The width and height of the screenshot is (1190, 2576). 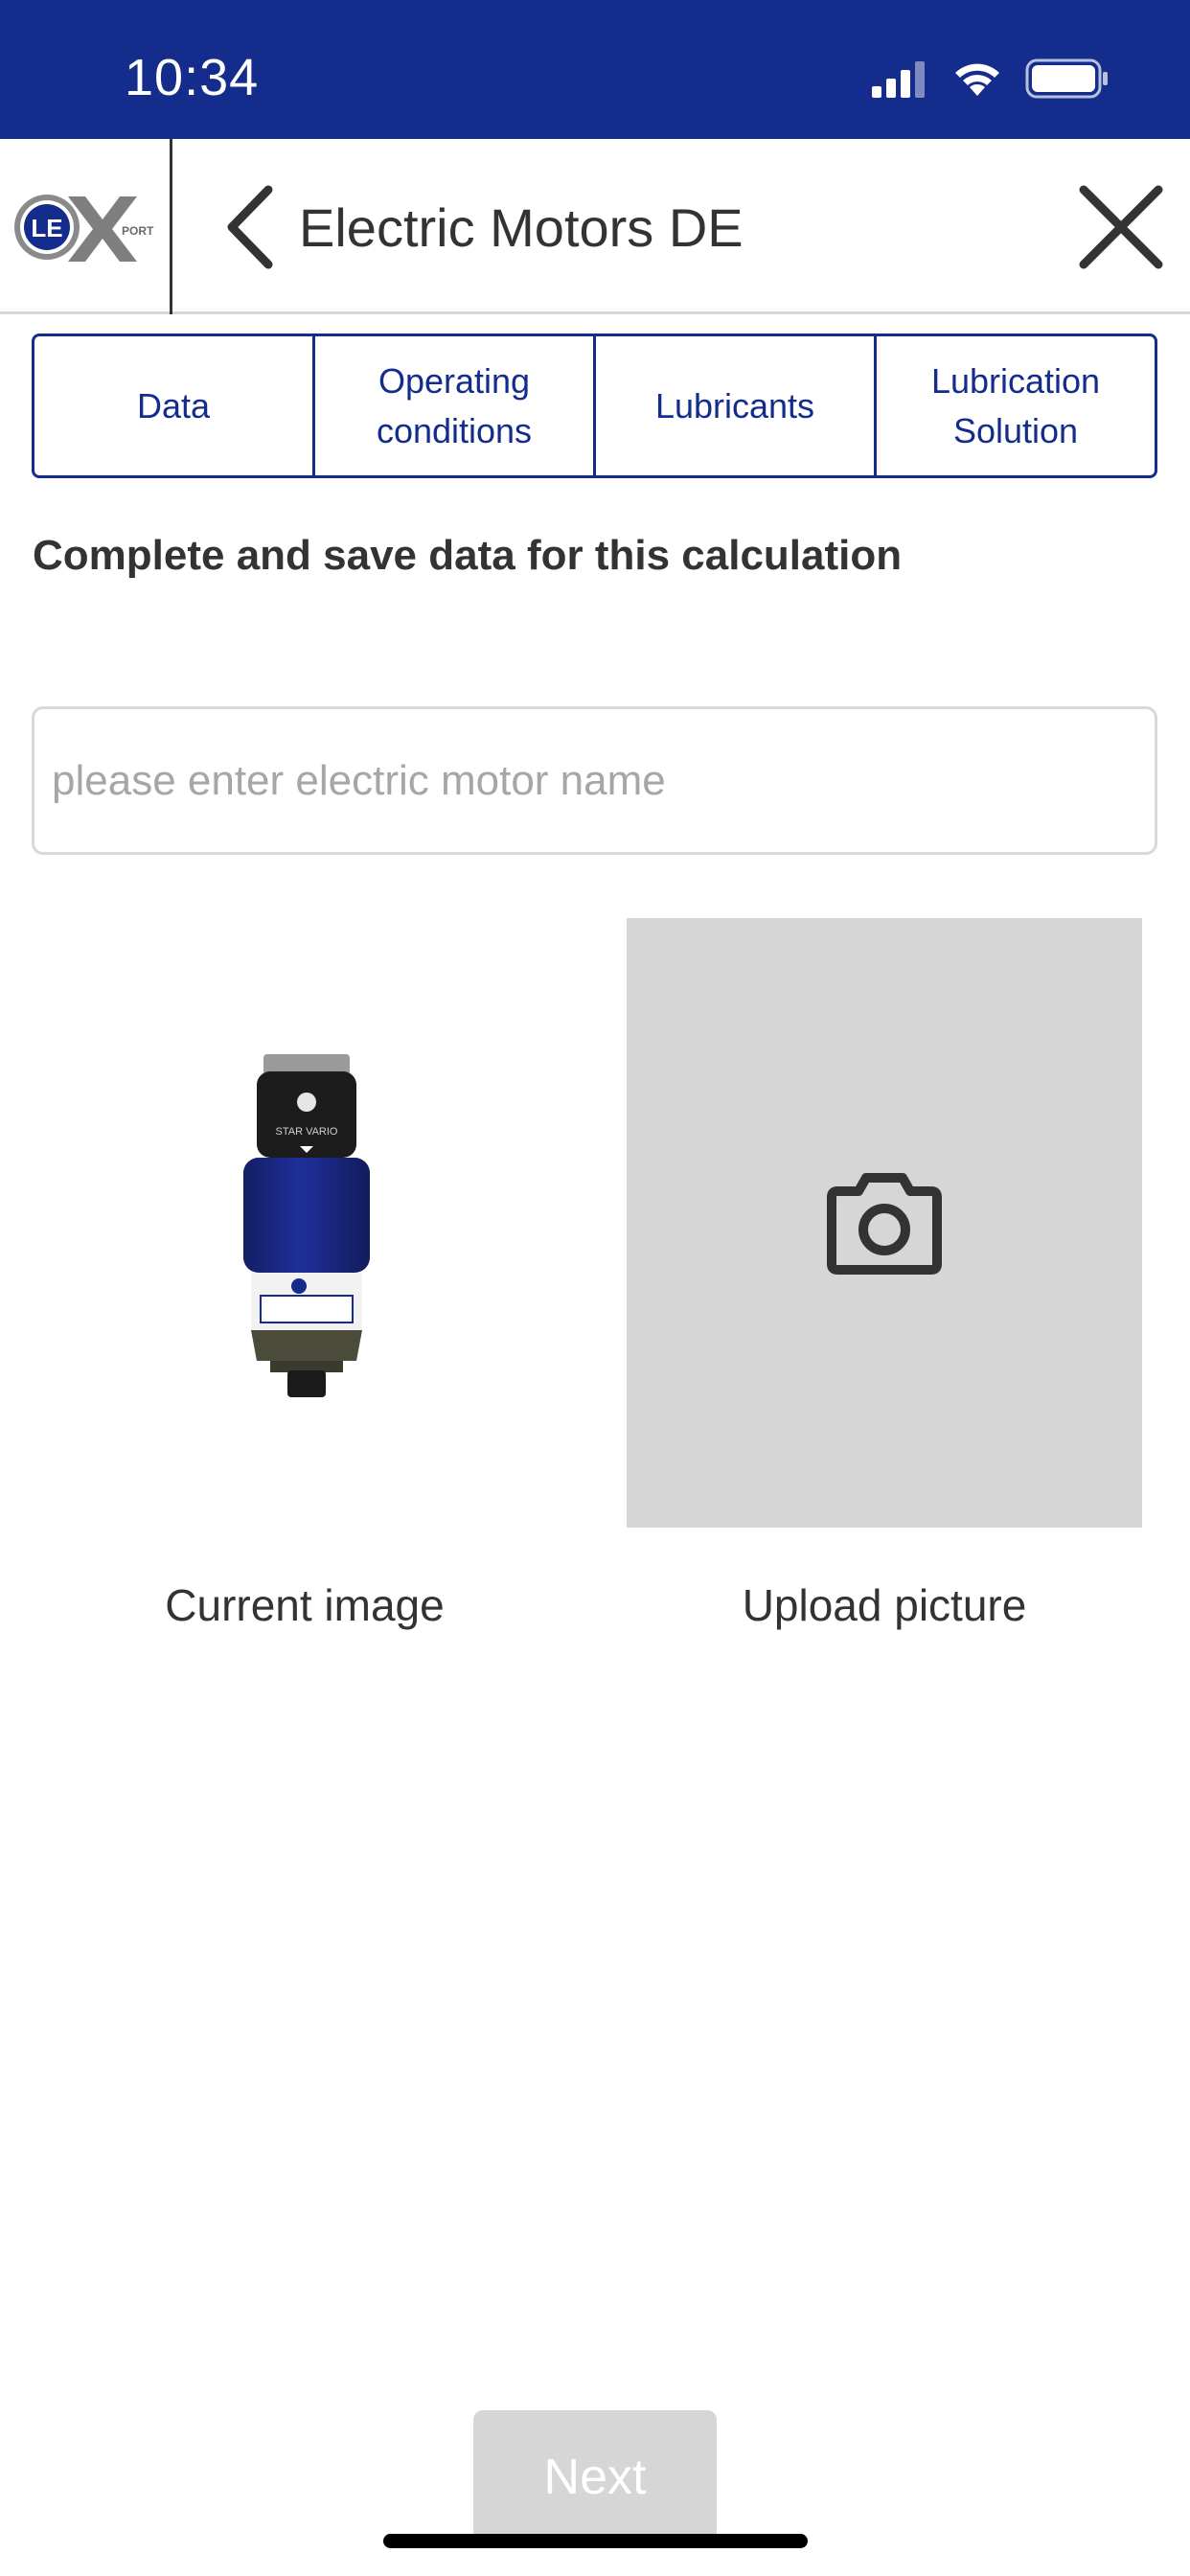 What do you see at coordinates (456, 405) in the screenshot?
I see `tab-operating-conditions: Operating conditions` at bounding box center [456, 405].